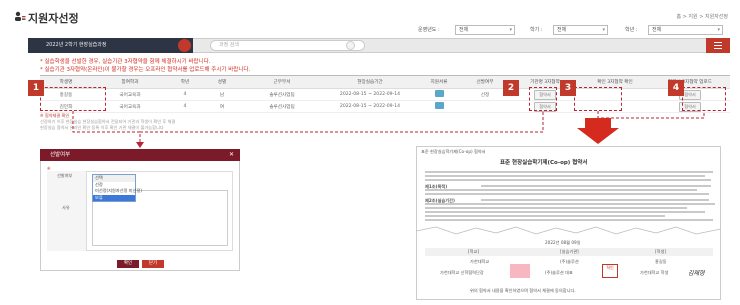  What do you see at coordinates (610, 271) in the screenshot?
I see `company-seal-stamp: 직인` at bounding box center [610, 271].